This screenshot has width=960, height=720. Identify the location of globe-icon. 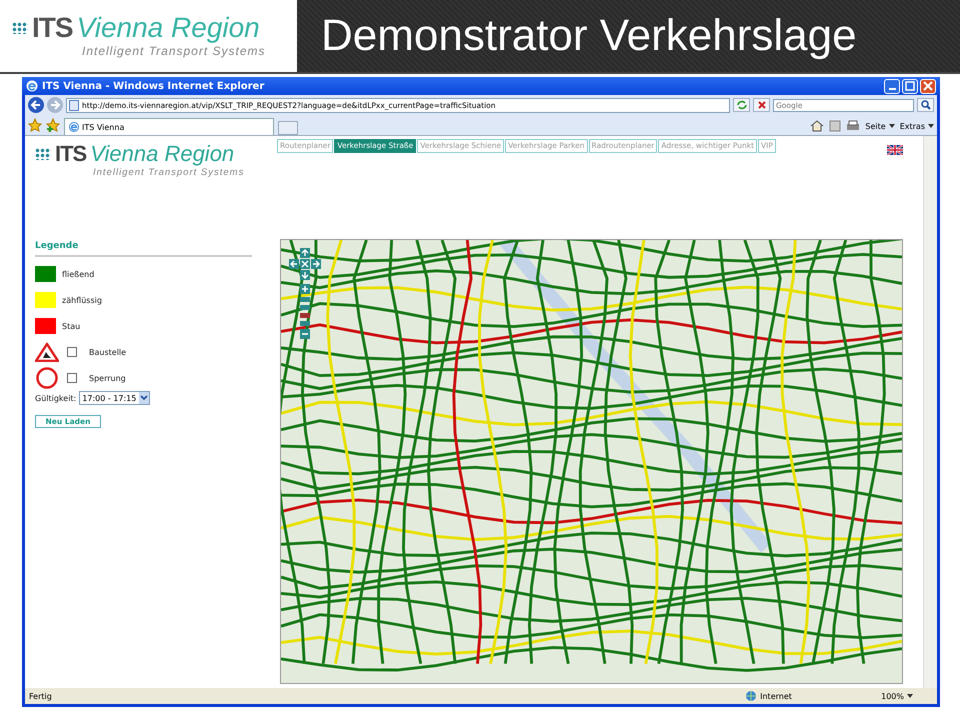
(751, 696).